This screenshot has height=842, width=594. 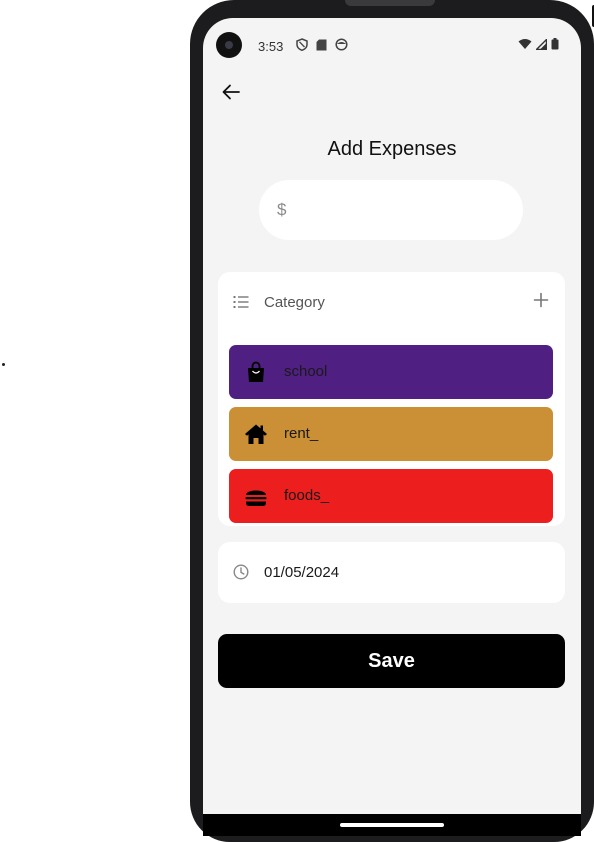 I want to click on add-category-button, so click(x=541, y=300).